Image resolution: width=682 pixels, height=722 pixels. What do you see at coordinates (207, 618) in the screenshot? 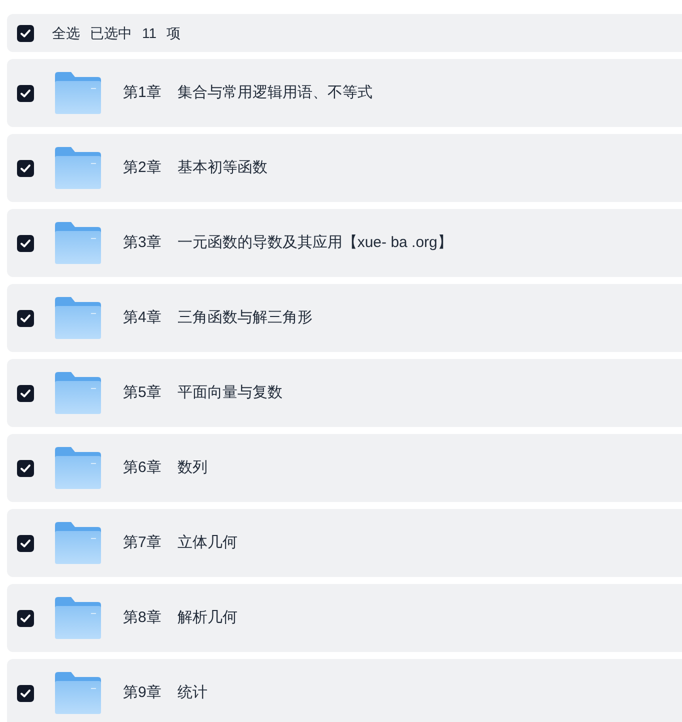
I see `folder-title: 解析几何` at bounding box center [207, 618].